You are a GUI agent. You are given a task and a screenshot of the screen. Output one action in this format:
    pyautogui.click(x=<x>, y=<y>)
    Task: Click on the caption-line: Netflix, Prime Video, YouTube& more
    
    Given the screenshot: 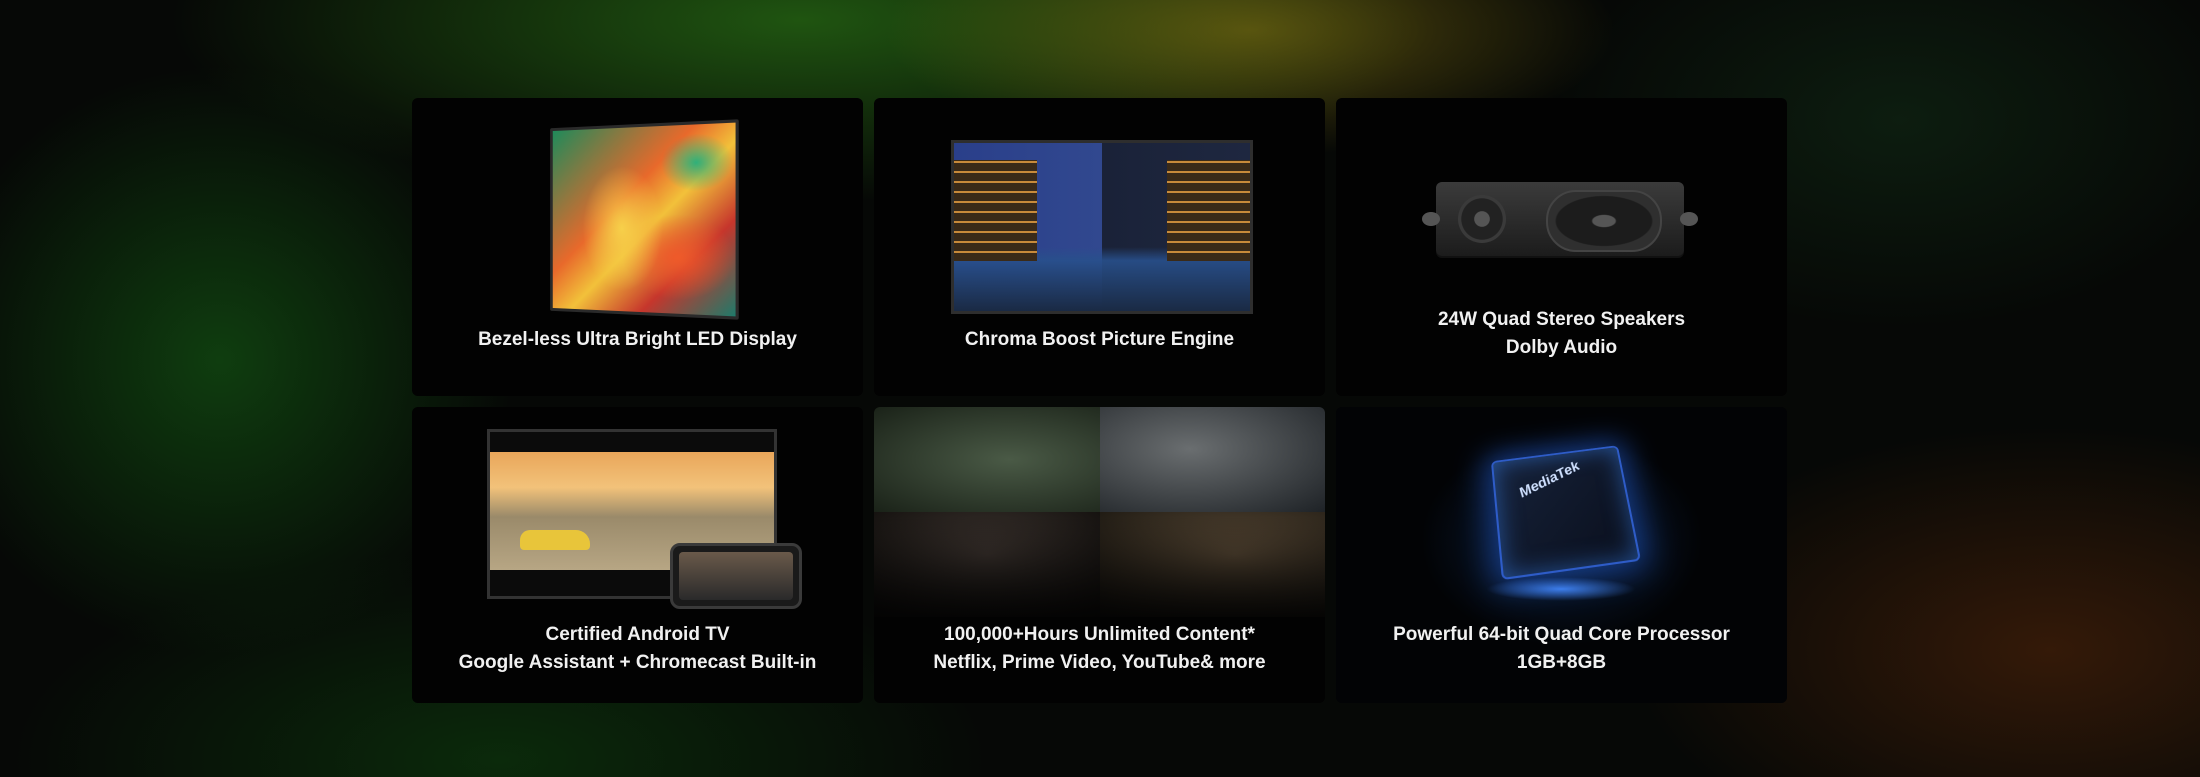 What is the action you would take?
    pyautogui.click(x=1099, y=662)
    